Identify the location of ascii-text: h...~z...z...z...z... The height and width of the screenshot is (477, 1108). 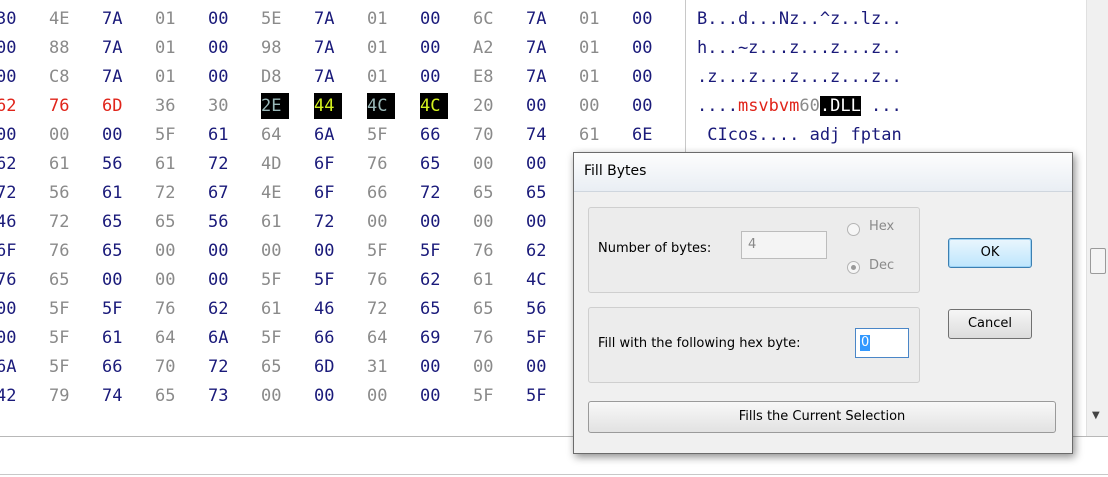
(799, 48).